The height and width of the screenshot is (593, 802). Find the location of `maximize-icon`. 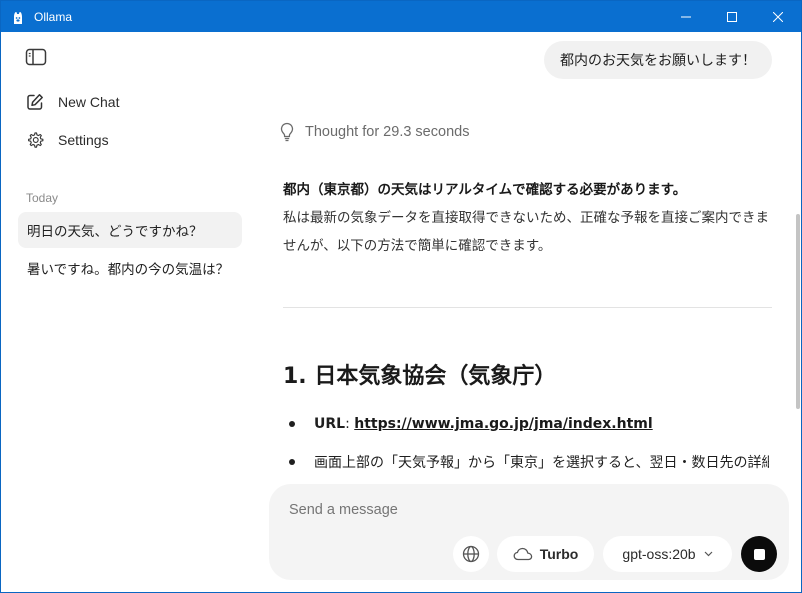

maximize-icon is located at coordinates (732, 16).